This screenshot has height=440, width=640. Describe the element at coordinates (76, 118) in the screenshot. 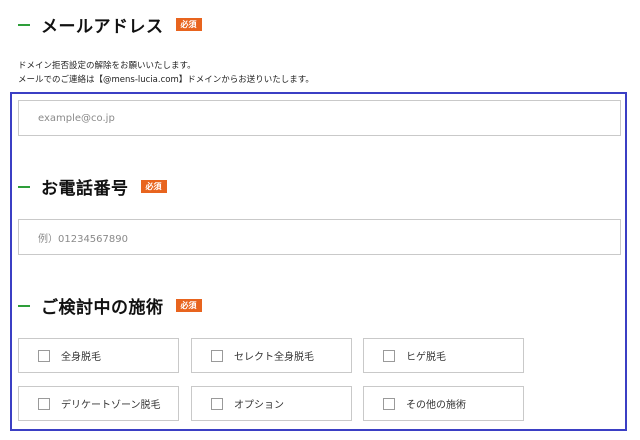

I see `email-placeholder: example@co.jp` at that location.